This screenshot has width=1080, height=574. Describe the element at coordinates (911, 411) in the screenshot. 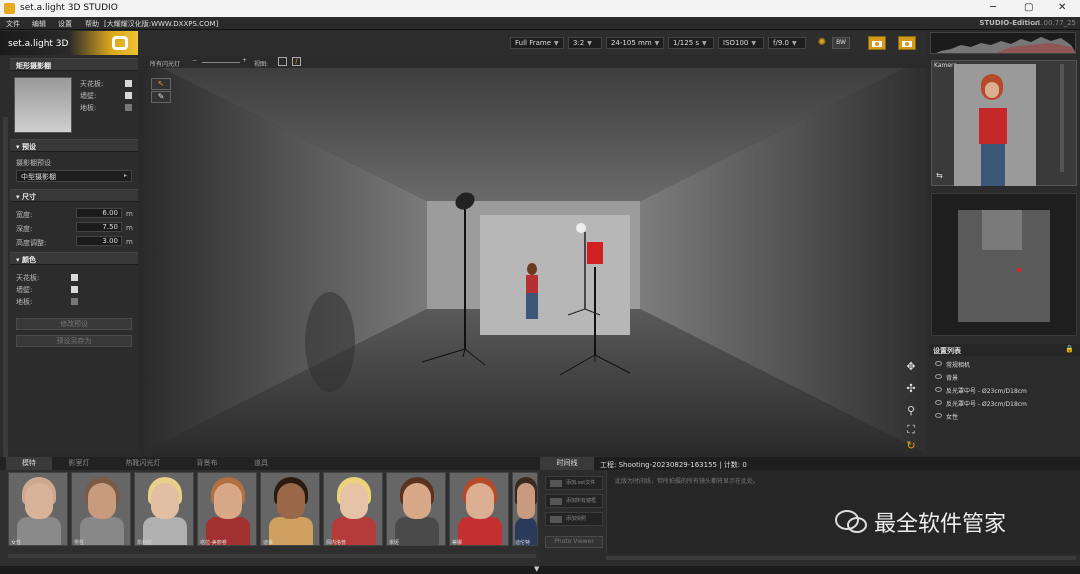

I see `zoom-icon: ⚲` at that location.